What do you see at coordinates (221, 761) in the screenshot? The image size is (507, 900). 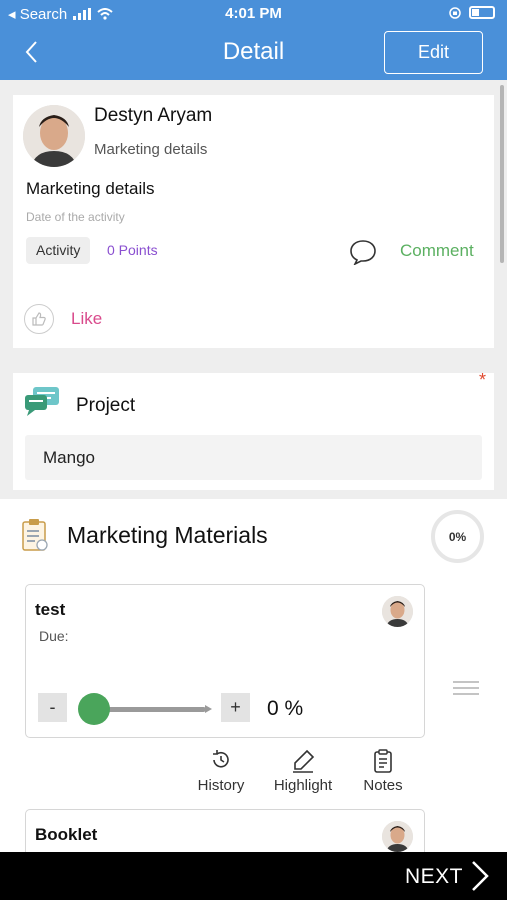 I see `history-icon` at bounding box center [221, 761].